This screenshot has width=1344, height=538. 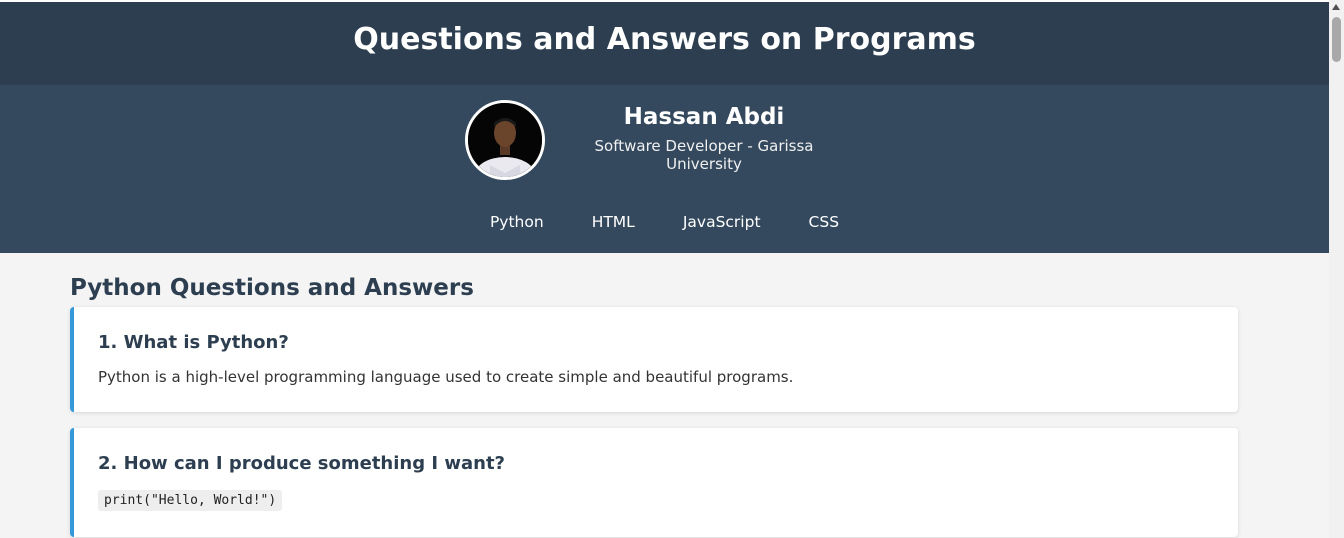 I want to click on nav-javascript: JavaScript, so click(x=722, y=222).